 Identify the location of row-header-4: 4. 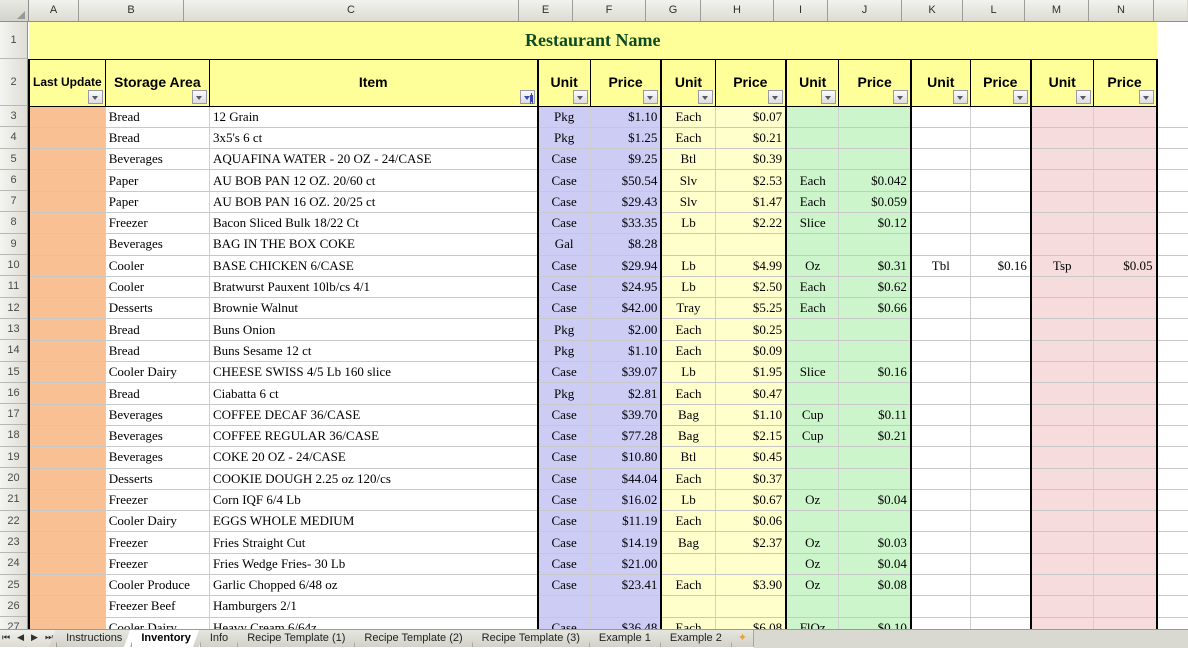
(13, 138).